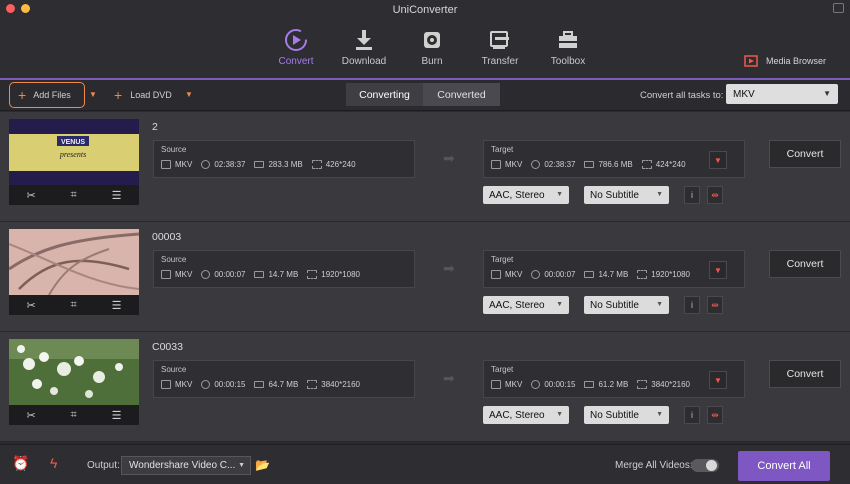 Image resolution: width=850 pixels, height=484 pixels. What do you see at coordinates (167, 347) in the screenshot?
I see `file-name: C0033` at bounding box center [167, 347].